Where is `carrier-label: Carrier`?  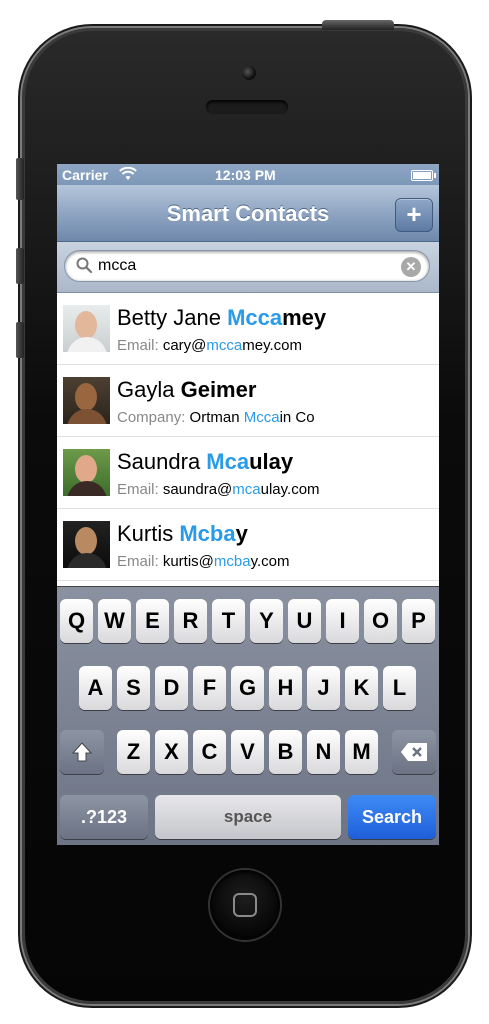 carrier-label: Carrier is located at coordinates (85, 175).